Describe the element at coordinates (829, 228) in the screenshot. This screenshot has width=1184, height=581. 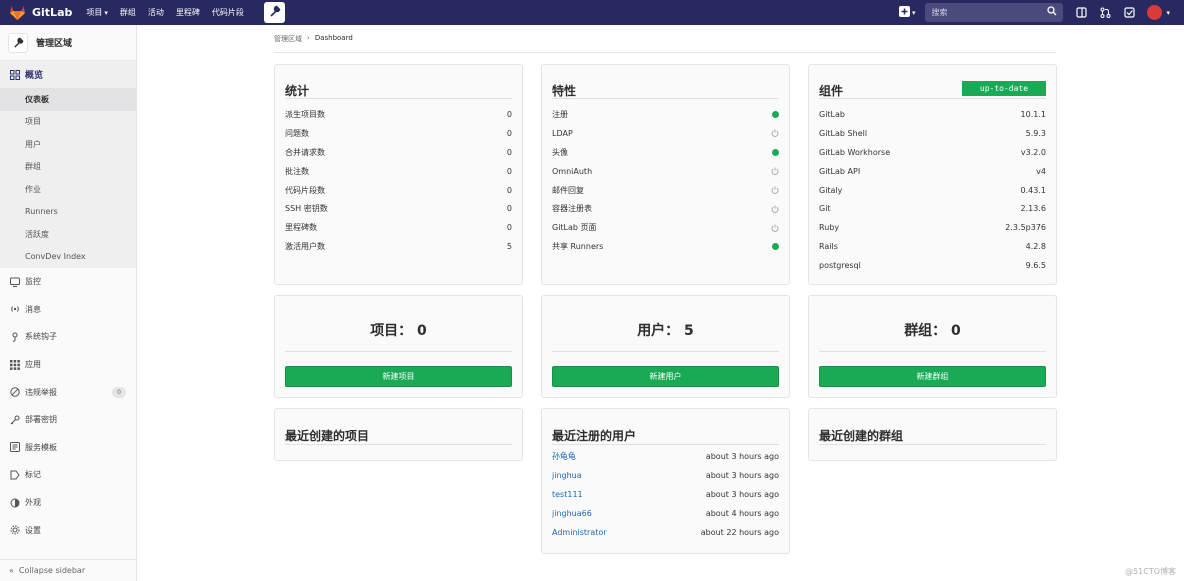
I see `component-label: Ruby` at that location.